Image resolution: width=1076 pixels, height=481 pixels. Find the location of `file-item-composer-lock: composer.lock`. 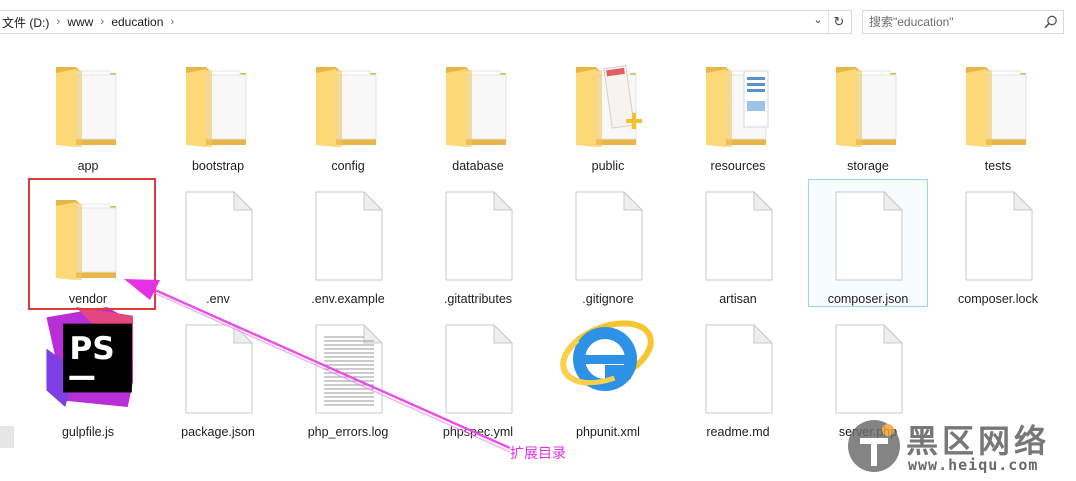

file-item-composer-lock: composer.lock is located at coordinates (998, 243).